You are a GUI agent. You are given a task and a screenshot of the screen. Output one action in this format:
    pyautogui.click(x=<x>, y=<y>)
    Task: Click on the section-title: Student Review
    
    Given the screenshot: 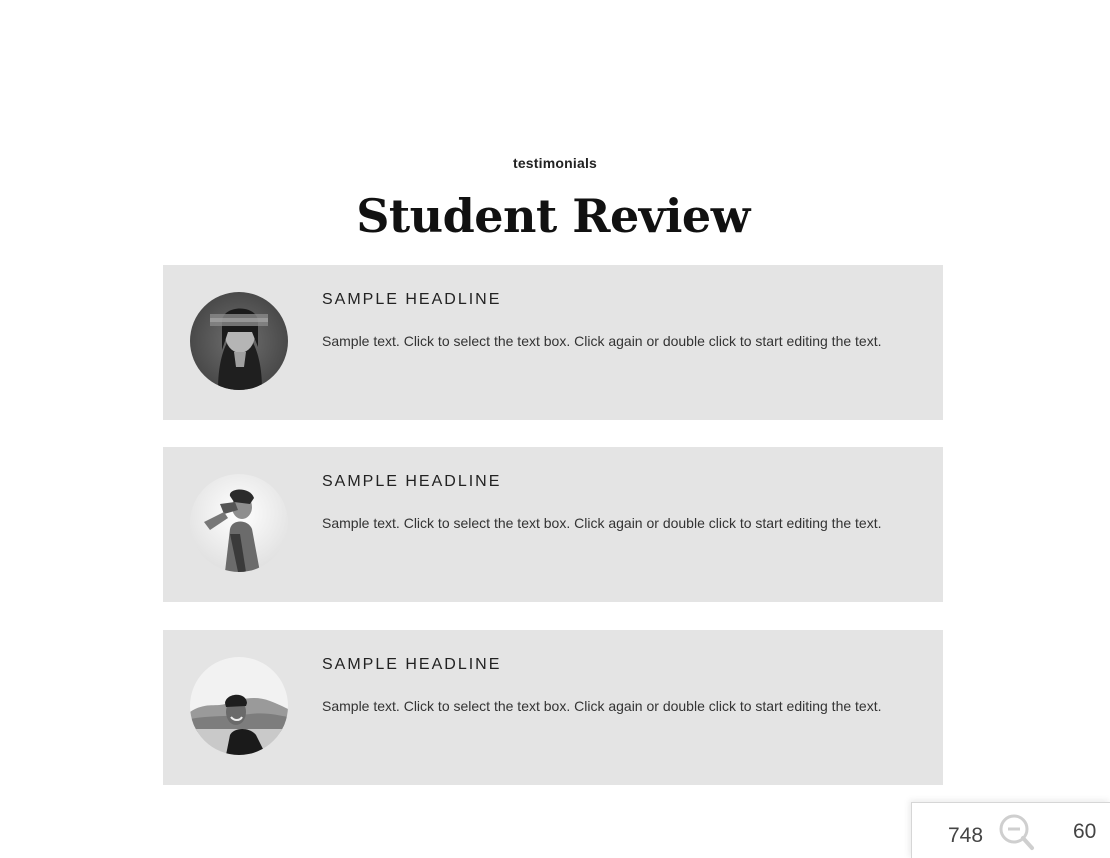 What is the action you would take?
    pyautogui.click(x=553, y=216)
    